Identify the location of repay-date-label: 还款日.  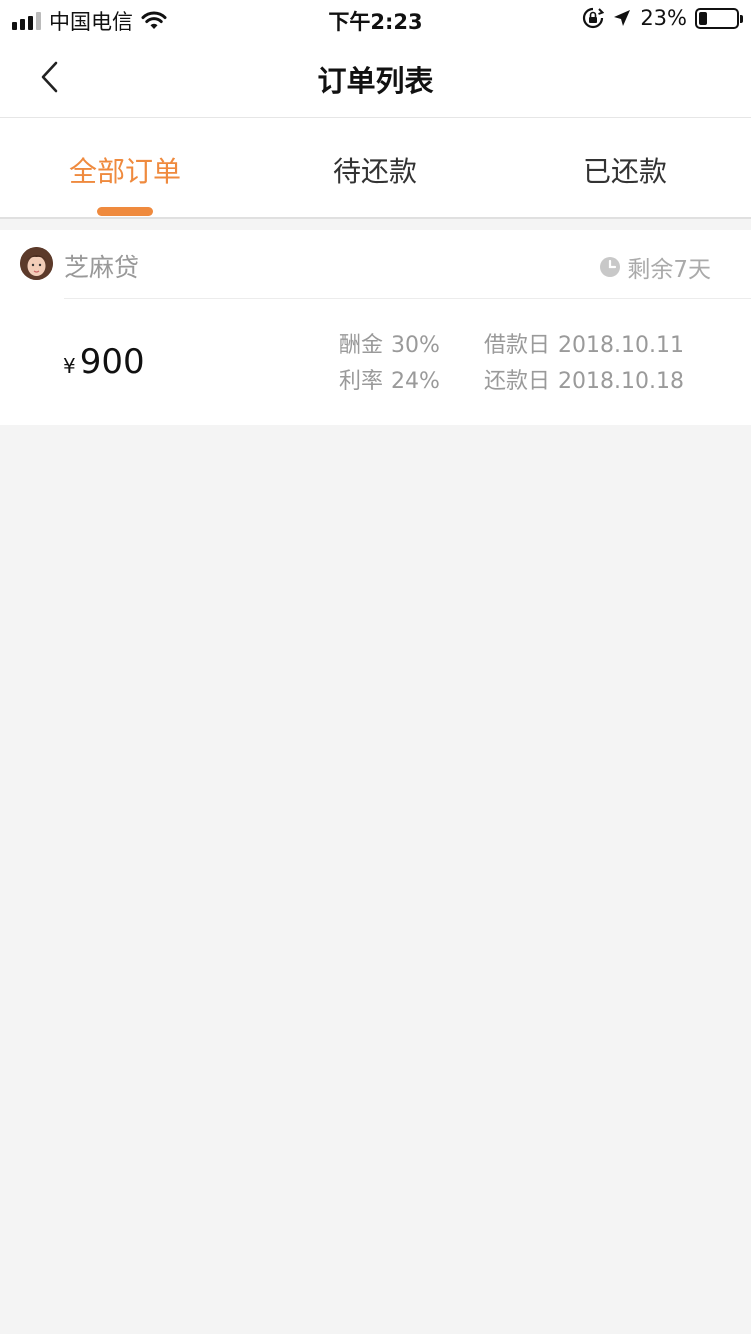
(517, 381).